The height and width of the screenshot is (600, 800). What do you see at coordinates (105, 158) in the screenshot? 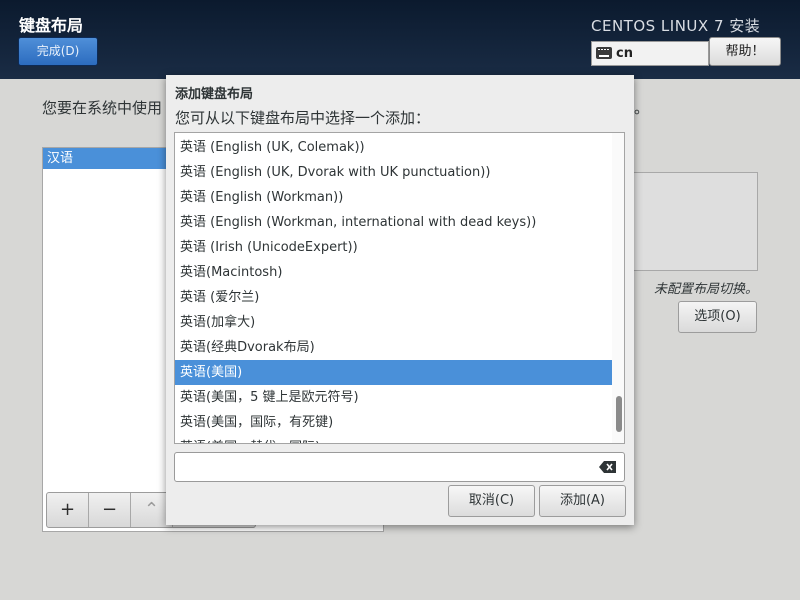
I see `selected-layout-item: 汉语` at bounding box center [105, 158].